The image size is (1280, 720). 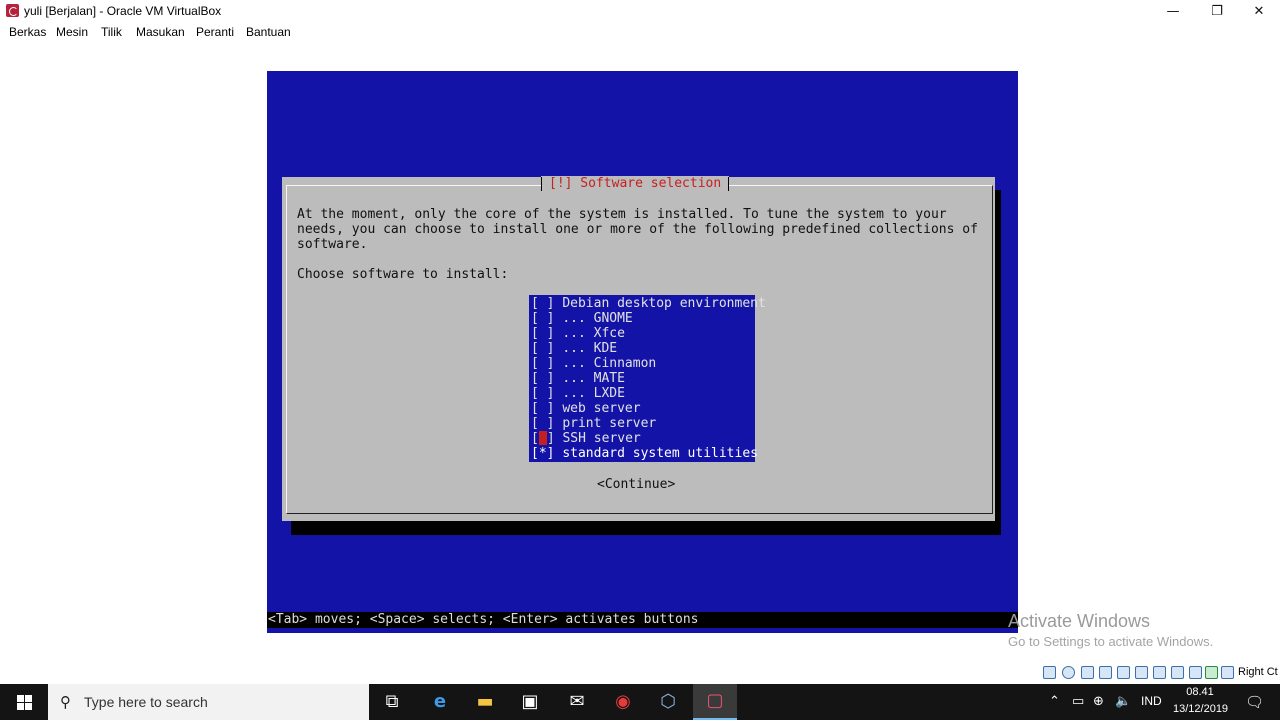 I want to click on cpu-icon, so click(x=1195, y=672).